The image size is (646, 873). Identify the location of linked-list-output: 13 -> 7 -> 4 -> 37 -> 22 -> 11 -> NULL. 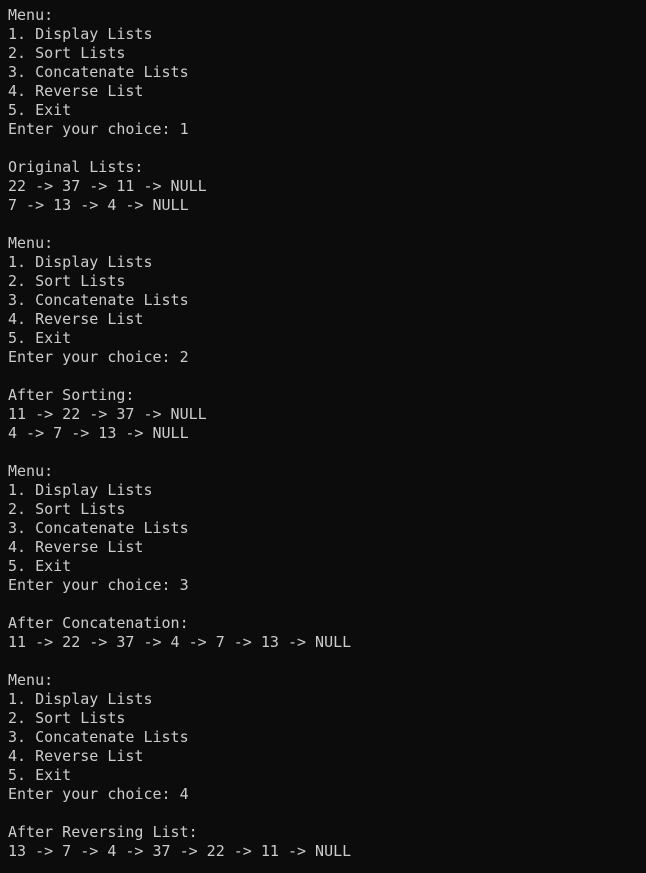
(180, 851).